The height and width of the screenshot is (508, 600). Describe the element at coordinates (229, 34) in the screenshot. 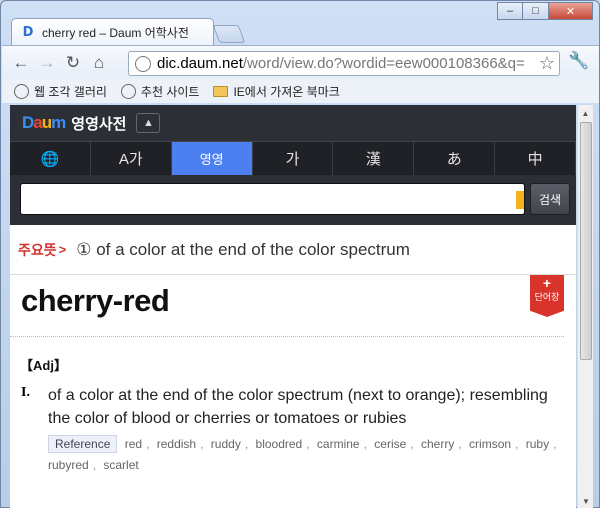

I see `new-tab-button` at that location.